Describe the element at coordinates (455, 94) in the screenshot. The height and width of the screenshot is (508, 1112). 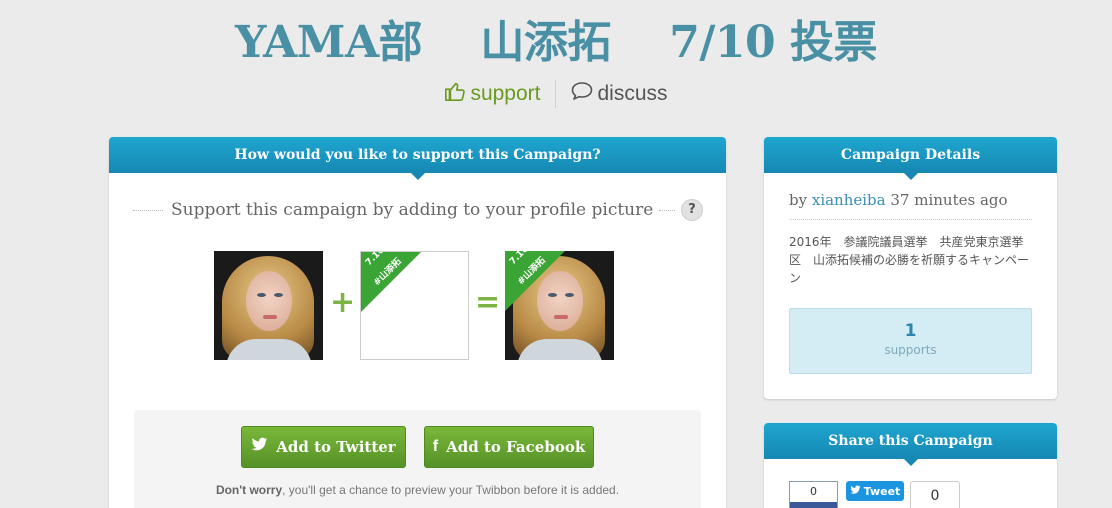
I see `thumbs-up-icon` at that location.